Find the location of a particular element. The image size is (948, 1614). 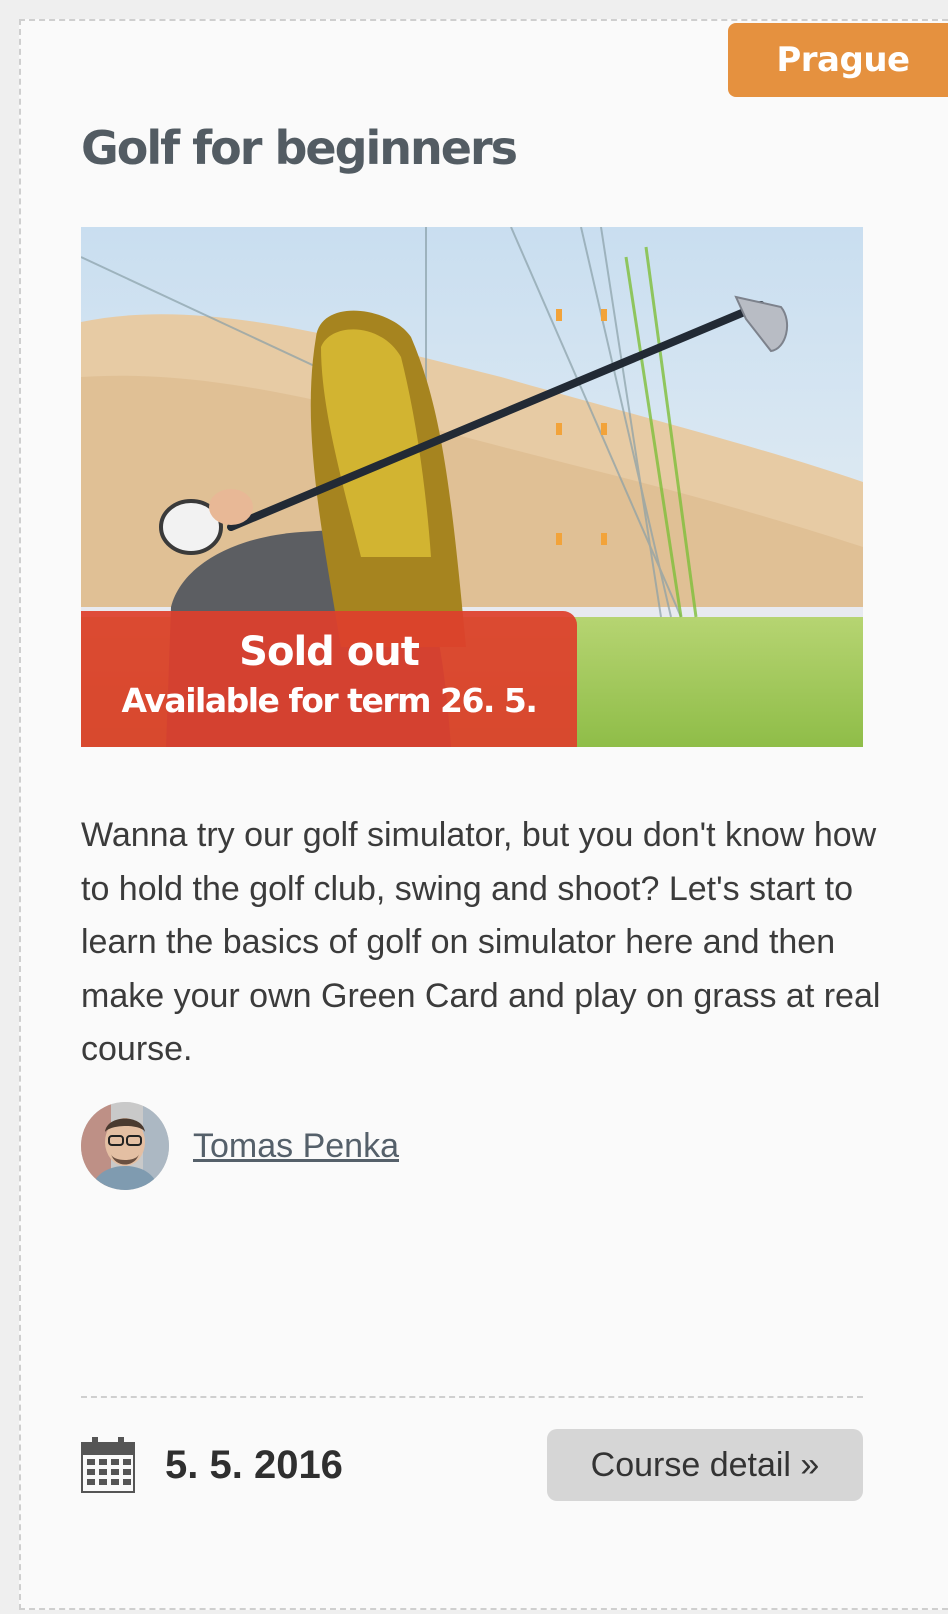

instructor-name-link: Tomas Penka is located at coordinates (296, 1146).